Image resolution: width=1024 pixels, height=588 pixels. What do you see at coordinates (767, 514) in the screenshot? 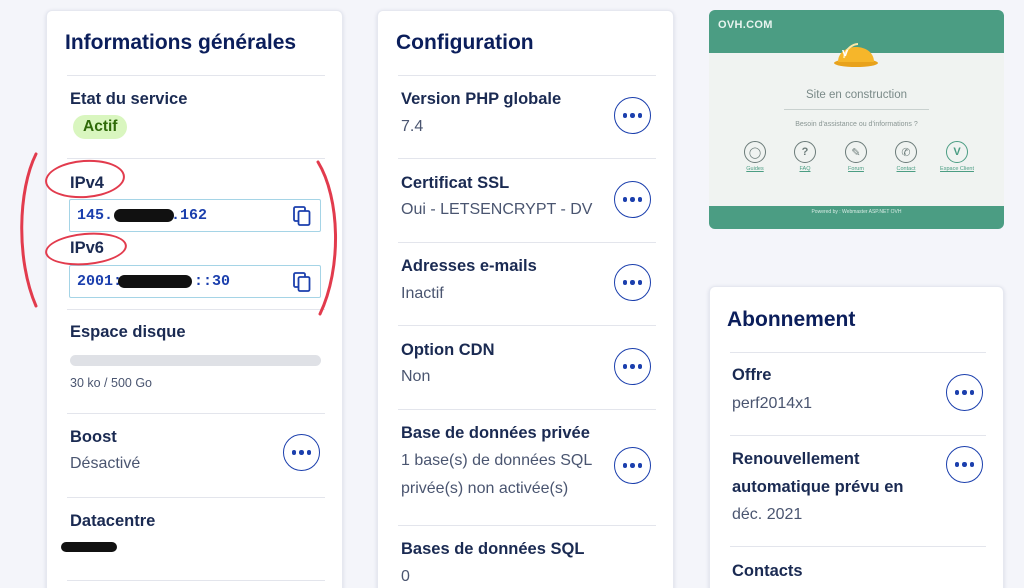
I see `renewal-value: déc. 2021` at bounding box center [767, 514].